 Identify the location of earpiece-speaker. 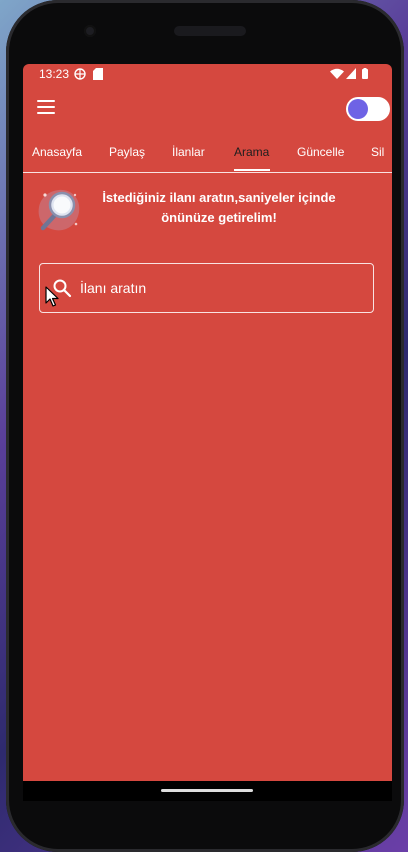
(210, 31).